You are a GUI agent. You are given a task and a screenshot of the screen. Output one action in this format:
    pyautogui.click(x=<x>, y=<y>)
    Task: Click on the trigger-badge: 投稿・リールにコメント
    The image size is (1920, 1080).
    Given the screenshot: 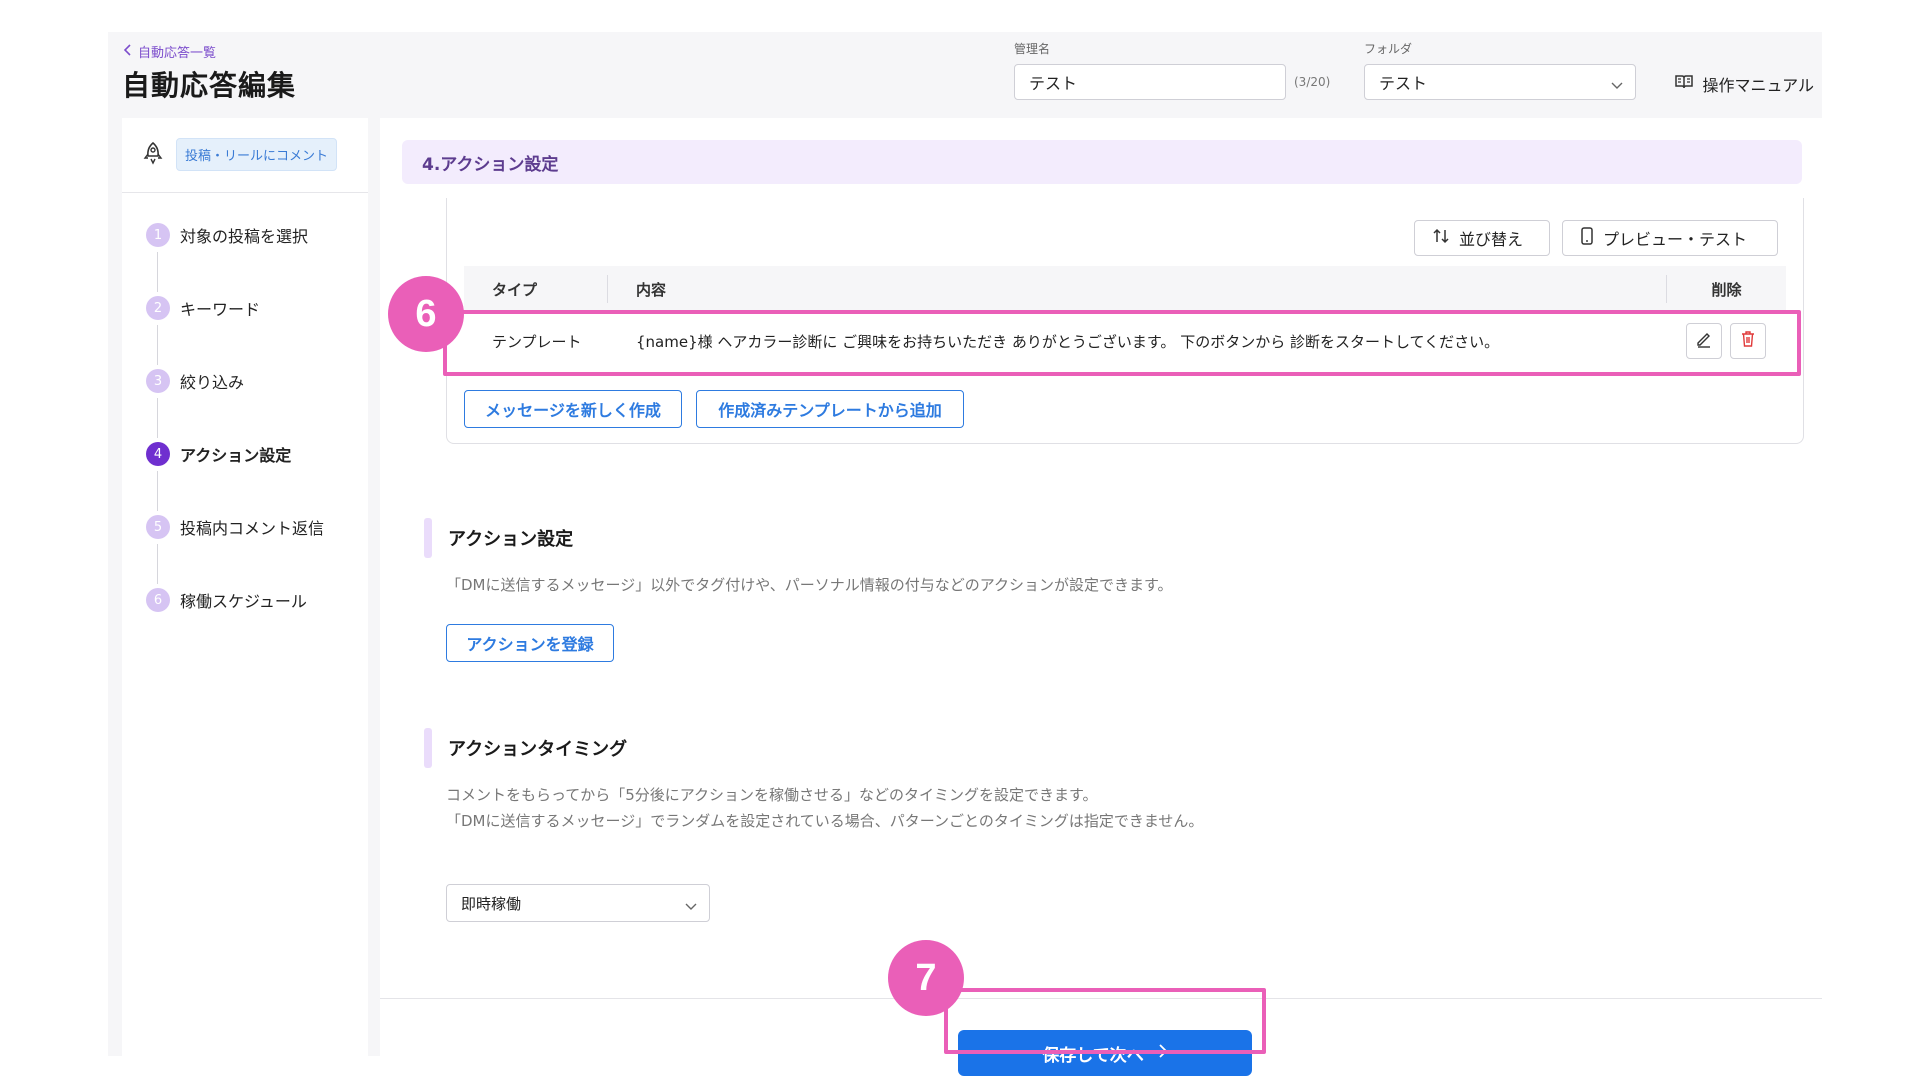 What is the action you would take?
    pyautogui.click(x=257, y=154)
    